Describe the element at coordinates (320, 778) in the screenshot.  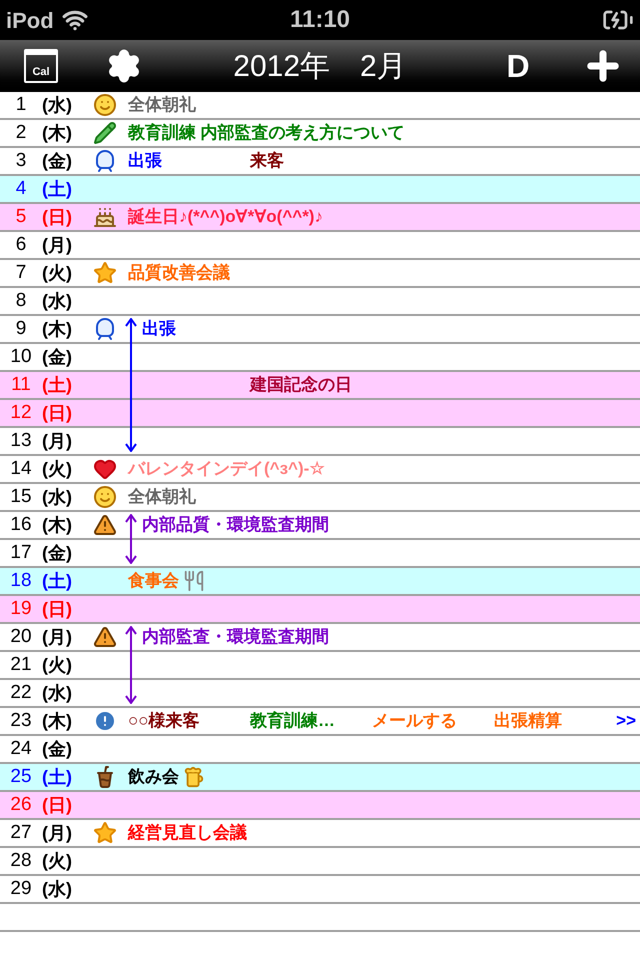
I see `day-row: 25 (土) 飲み会` at that location.